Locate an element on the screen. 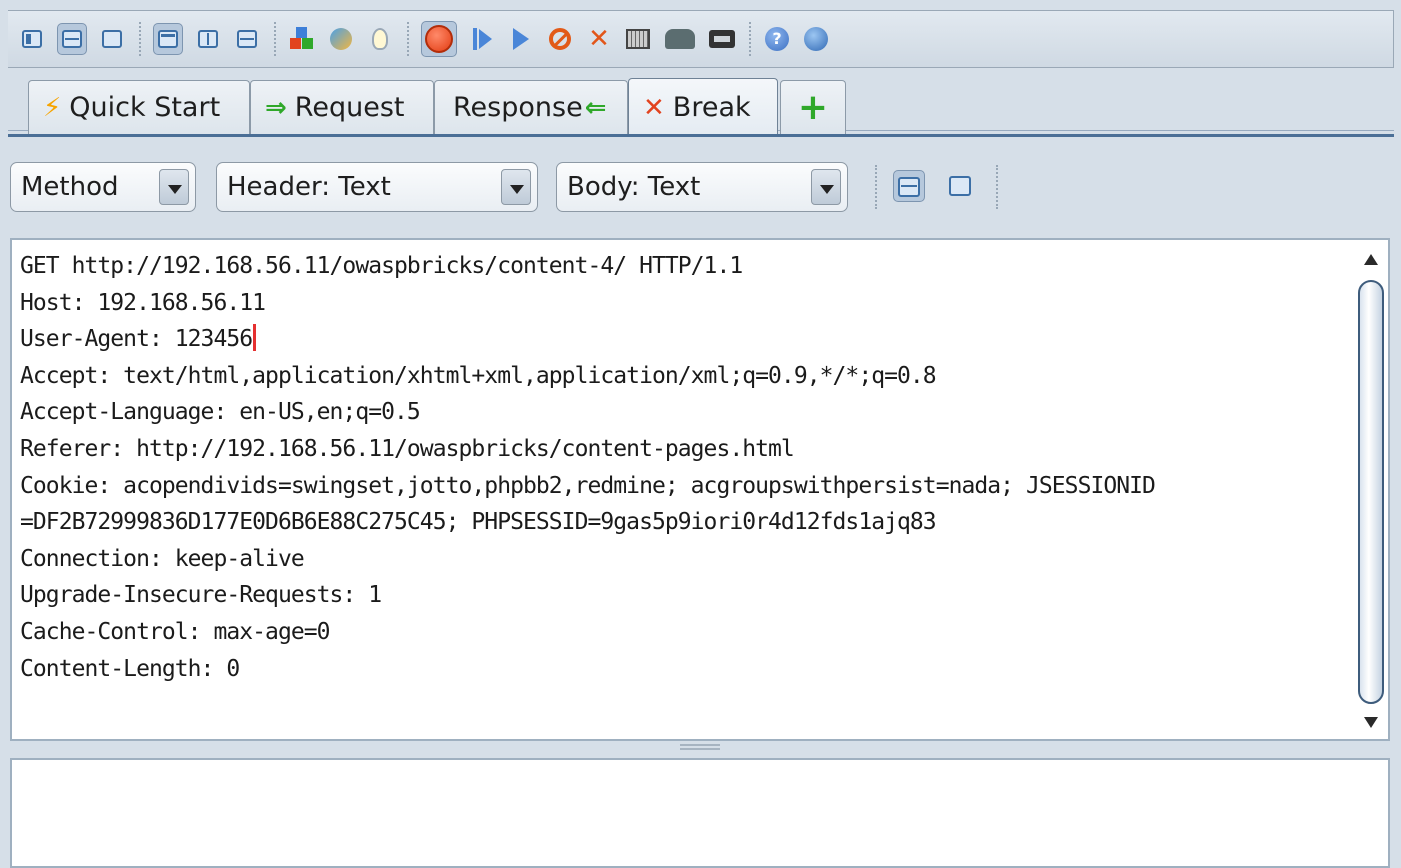  split-pane-icon is located at coordinates (909, 187).